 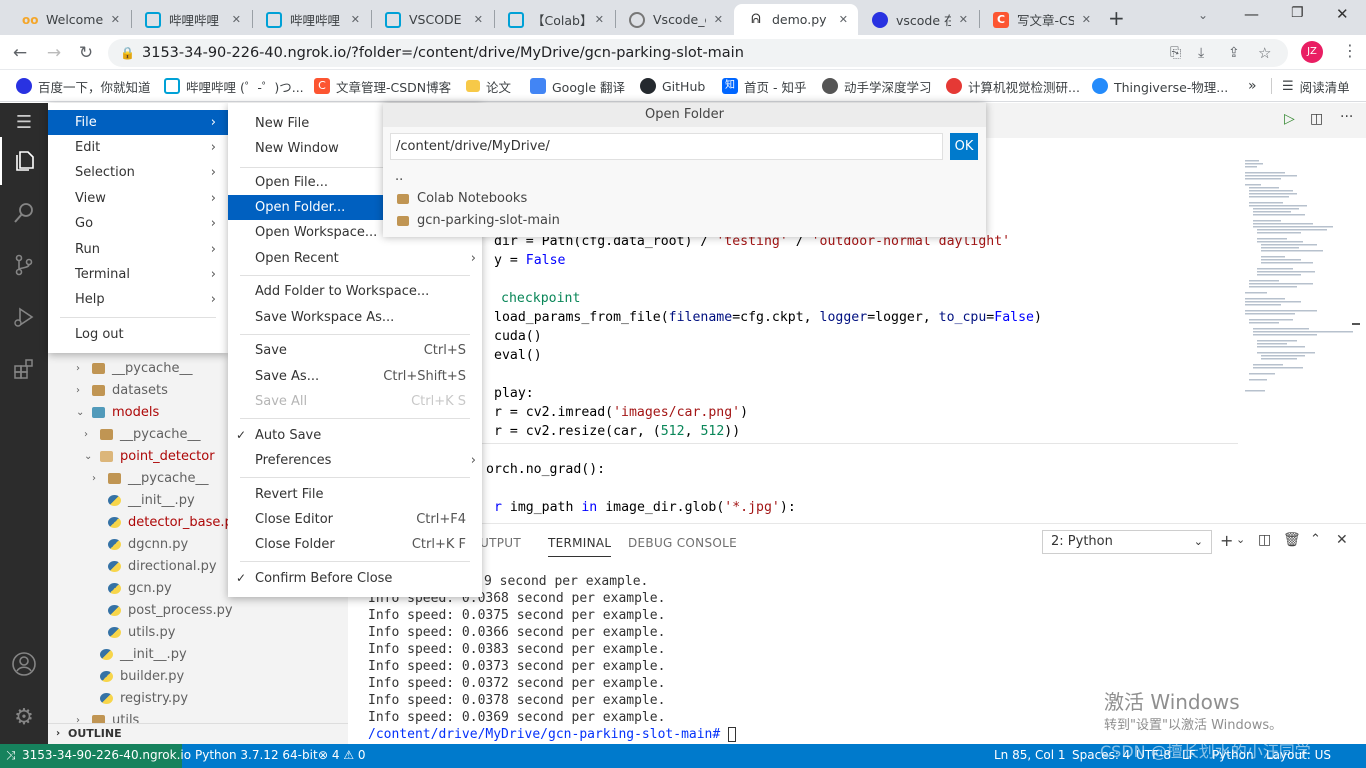 What do you see at coordinates (355, 494) in the screenshot?
I see `menu-revert-file: Revert File` at bounding box center [355, 494].